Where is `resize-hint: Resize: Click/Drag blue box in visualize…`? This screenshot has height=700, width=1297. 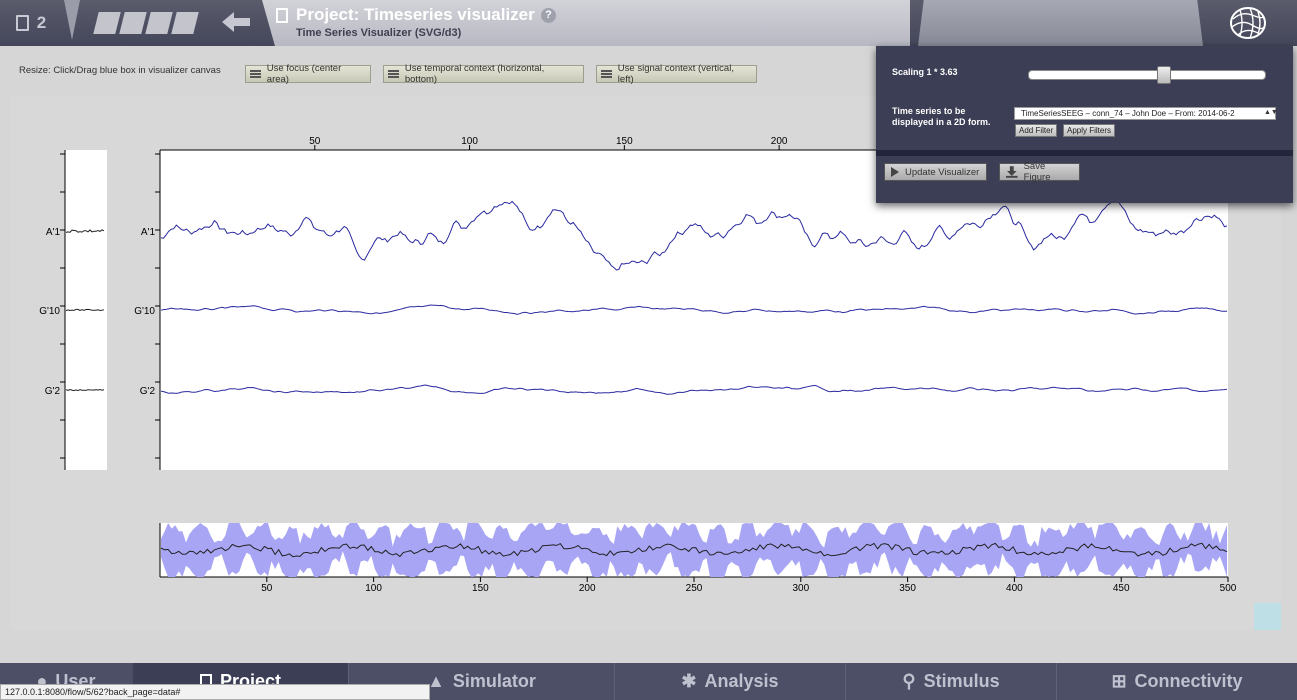
resize-hint: Resize: Click/Drag blue box in visualize… is located at coordinates (120, 70).